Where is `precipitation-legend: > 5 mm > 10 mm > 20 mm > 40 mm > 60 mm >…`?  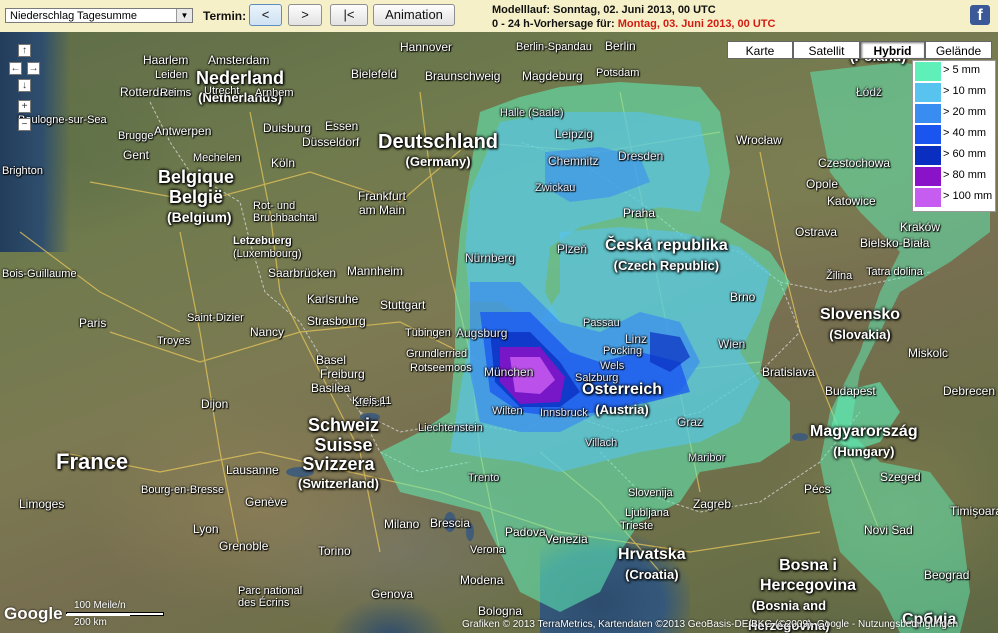
precipitation-legend: > 5 mm > 10 mm > 20 mm > 40 mm > 60 mm >… is located at coordinates (954, 136).